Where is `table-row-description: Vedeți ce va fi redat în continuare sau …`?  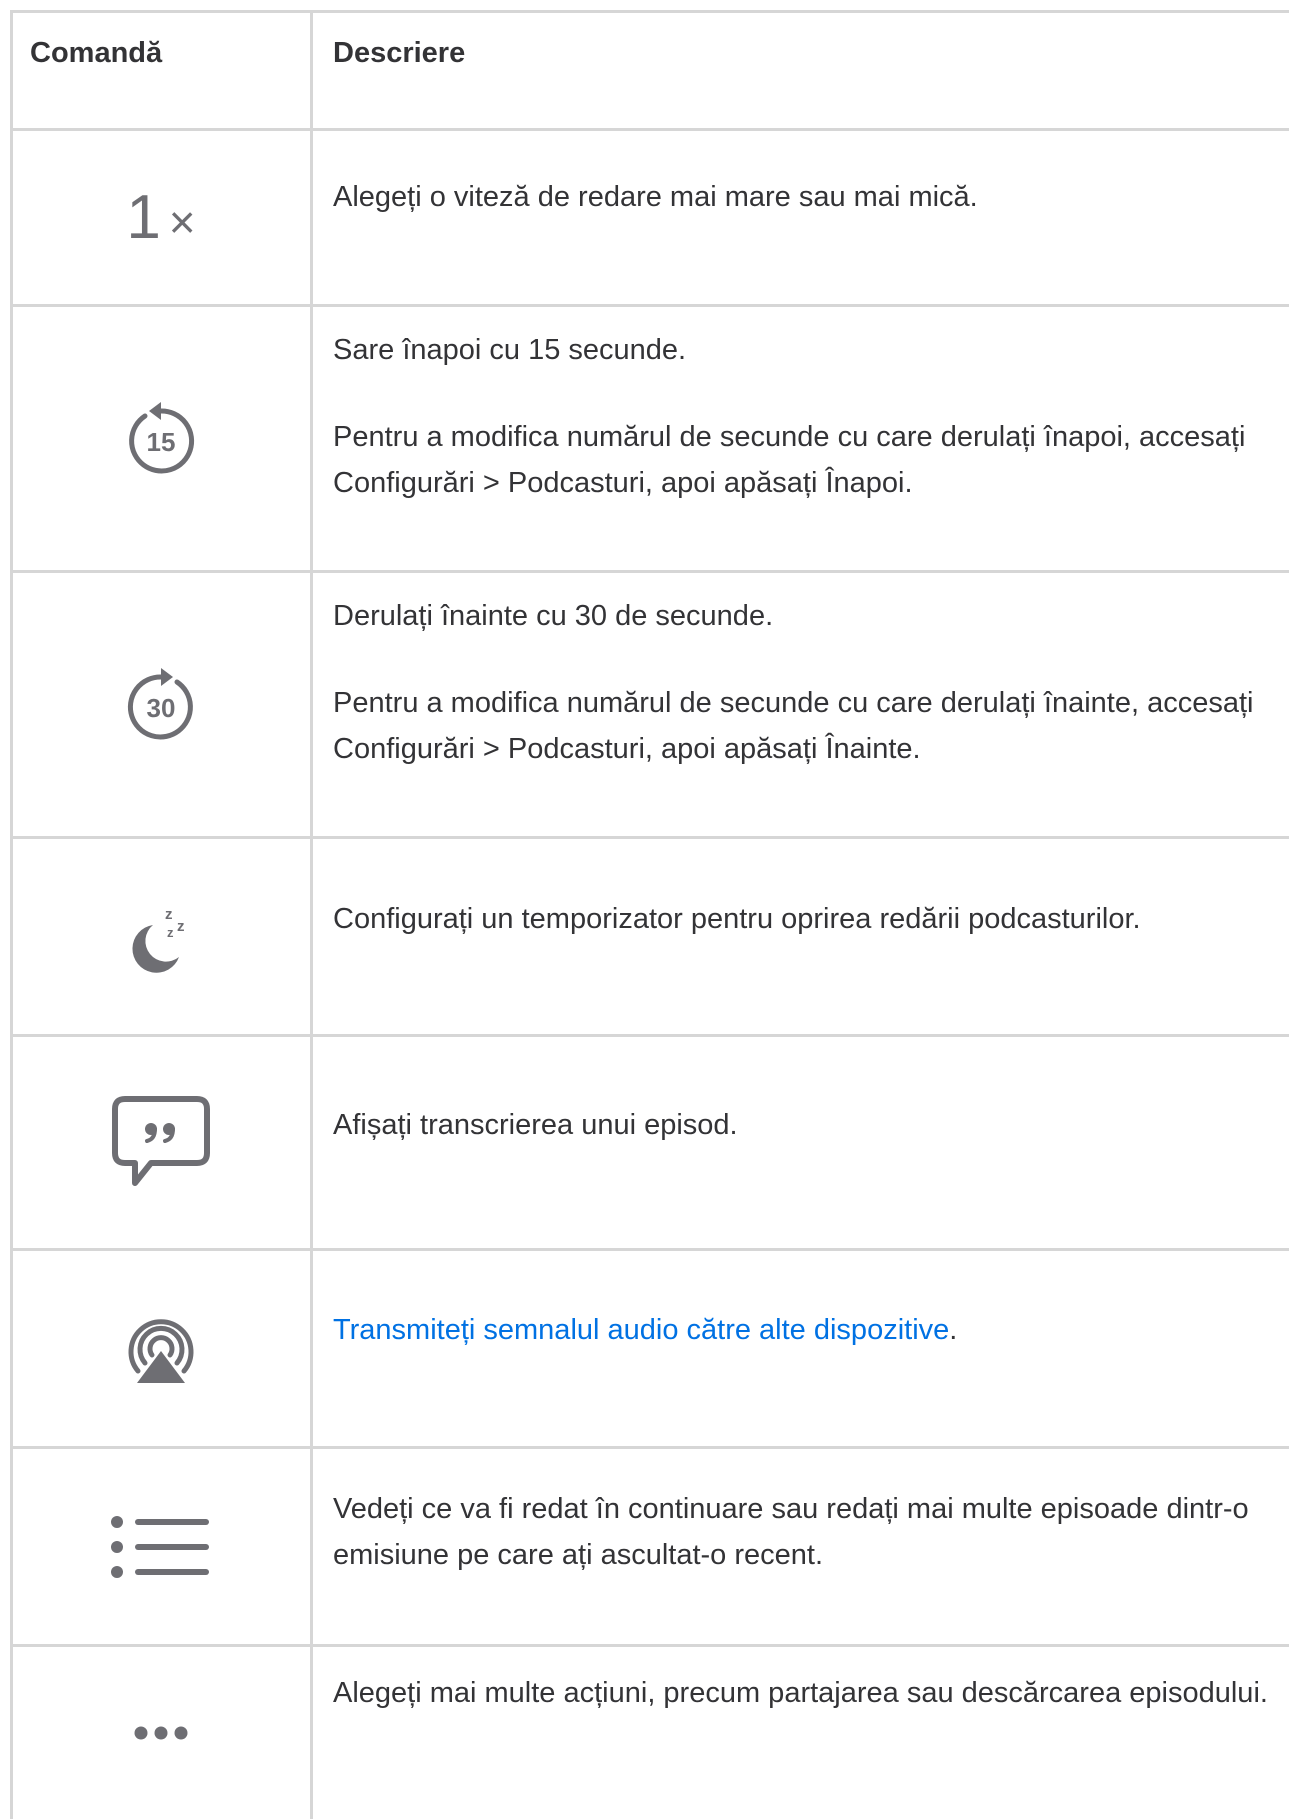 table-row-description: Vedeți ce va fi redat în continuare sau … is located at coordinates (791, 1532).